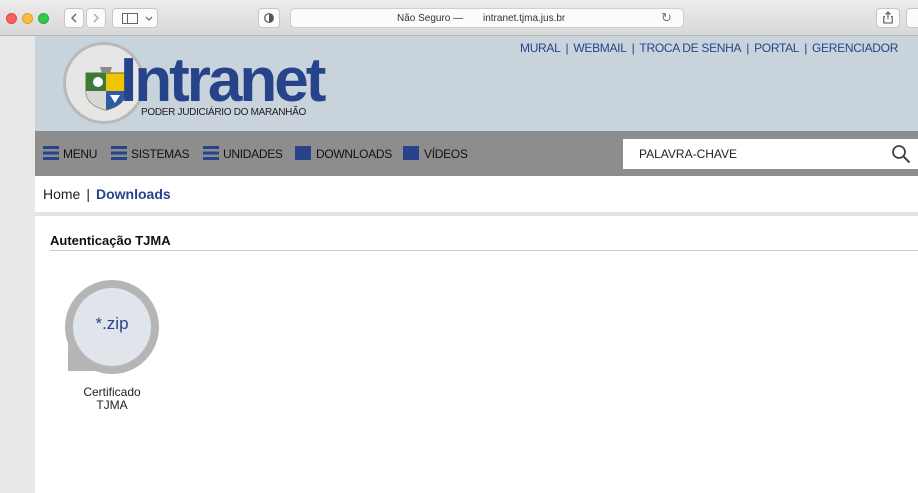 The height and width of the screenshot is (493, 918). Describe the element at coordinates (110, 240) in the screenshot. I see `section-title: Autenticação TJMA` at that location.